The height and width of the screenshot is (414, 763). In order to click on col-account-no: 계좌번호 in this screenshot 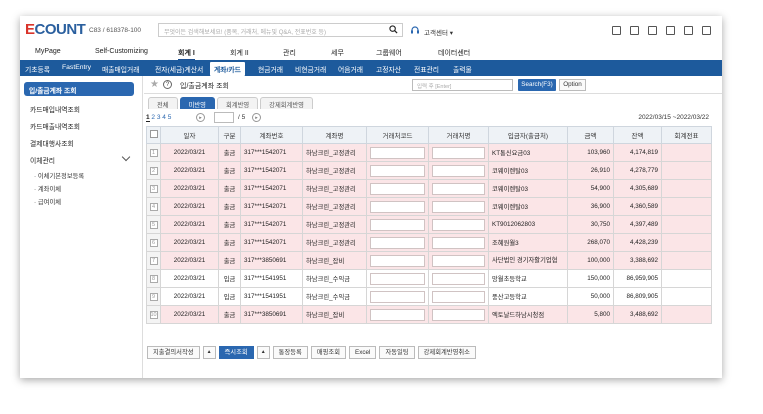, I will do `click(271, 135)`.